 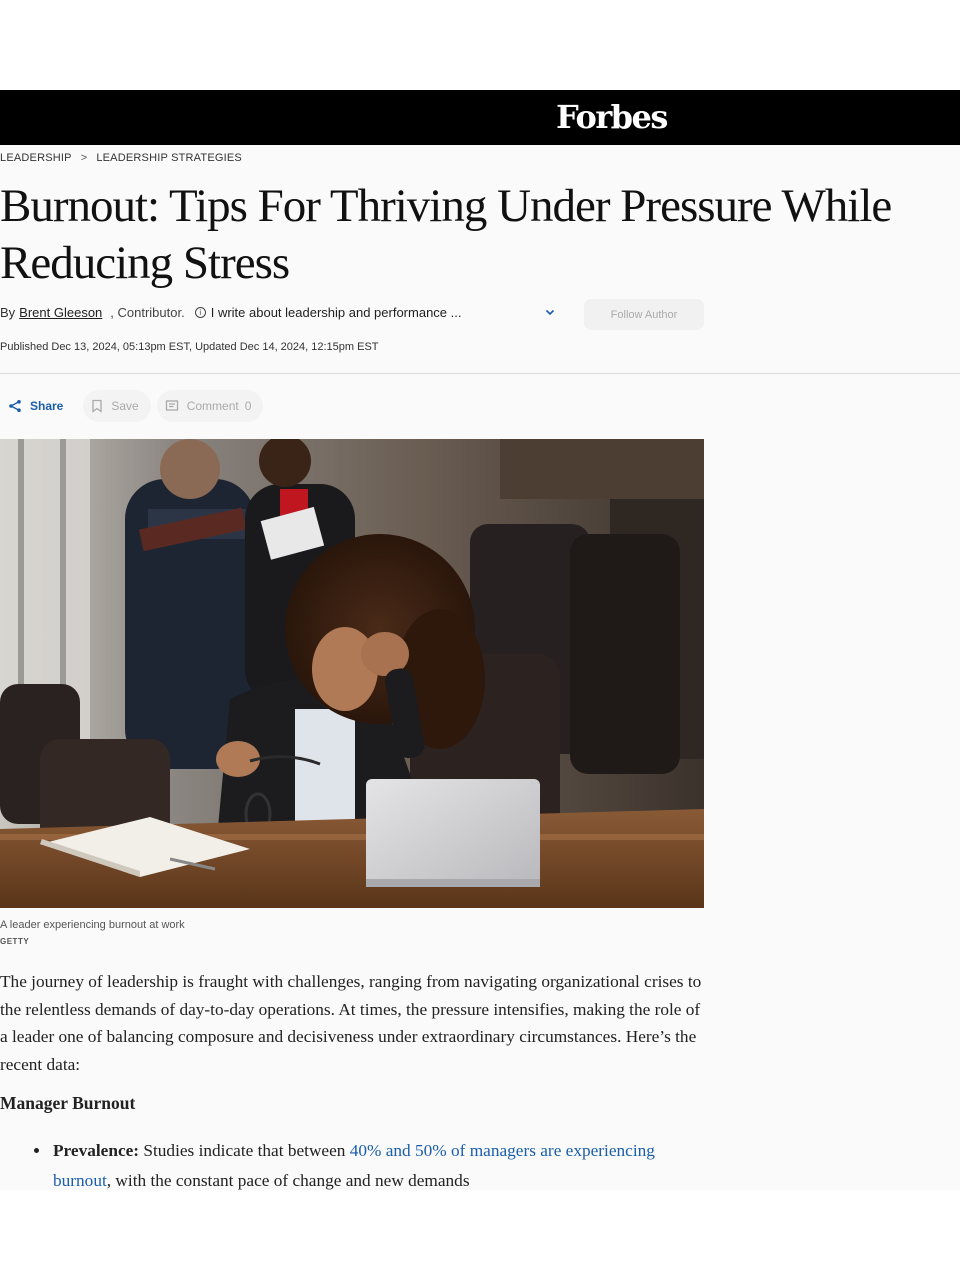 I want to click on save-button: Save, so click(x=117, y=406).